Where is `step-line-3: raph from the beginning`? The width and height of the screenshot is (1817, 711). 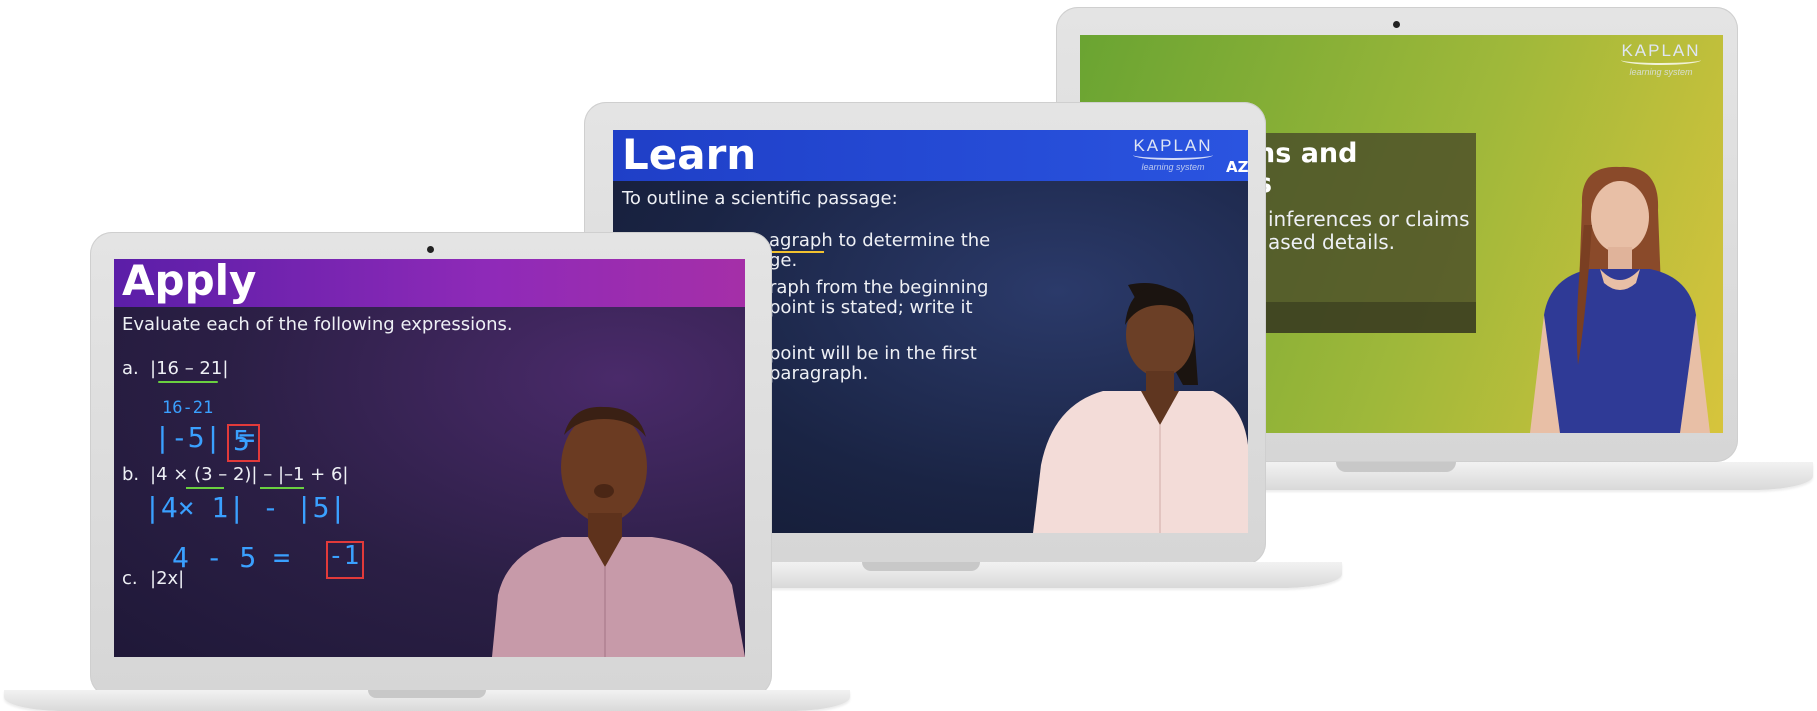 step-line-3: raph from the beginning is located at coordinates (879, 287).